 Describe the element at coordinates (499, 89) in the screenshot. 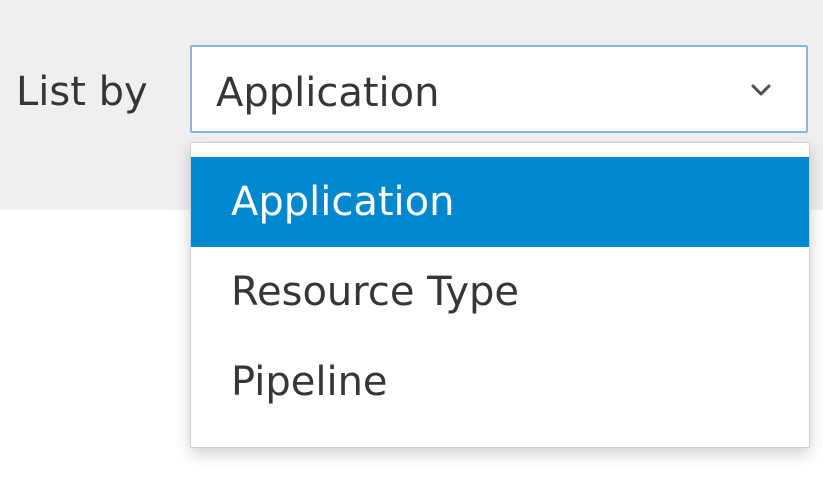

I see `list-by-select: Application` at that location.